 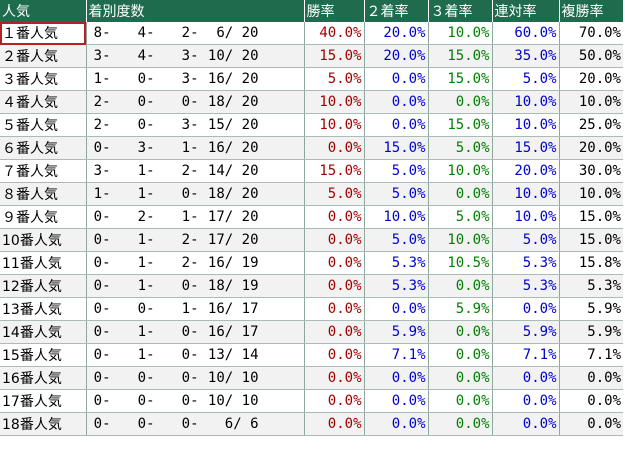 What do you see at coordinates (334, 11) in the screenshot?
I see `header-win-rate: 勝率` at bounding box center [334, 11].